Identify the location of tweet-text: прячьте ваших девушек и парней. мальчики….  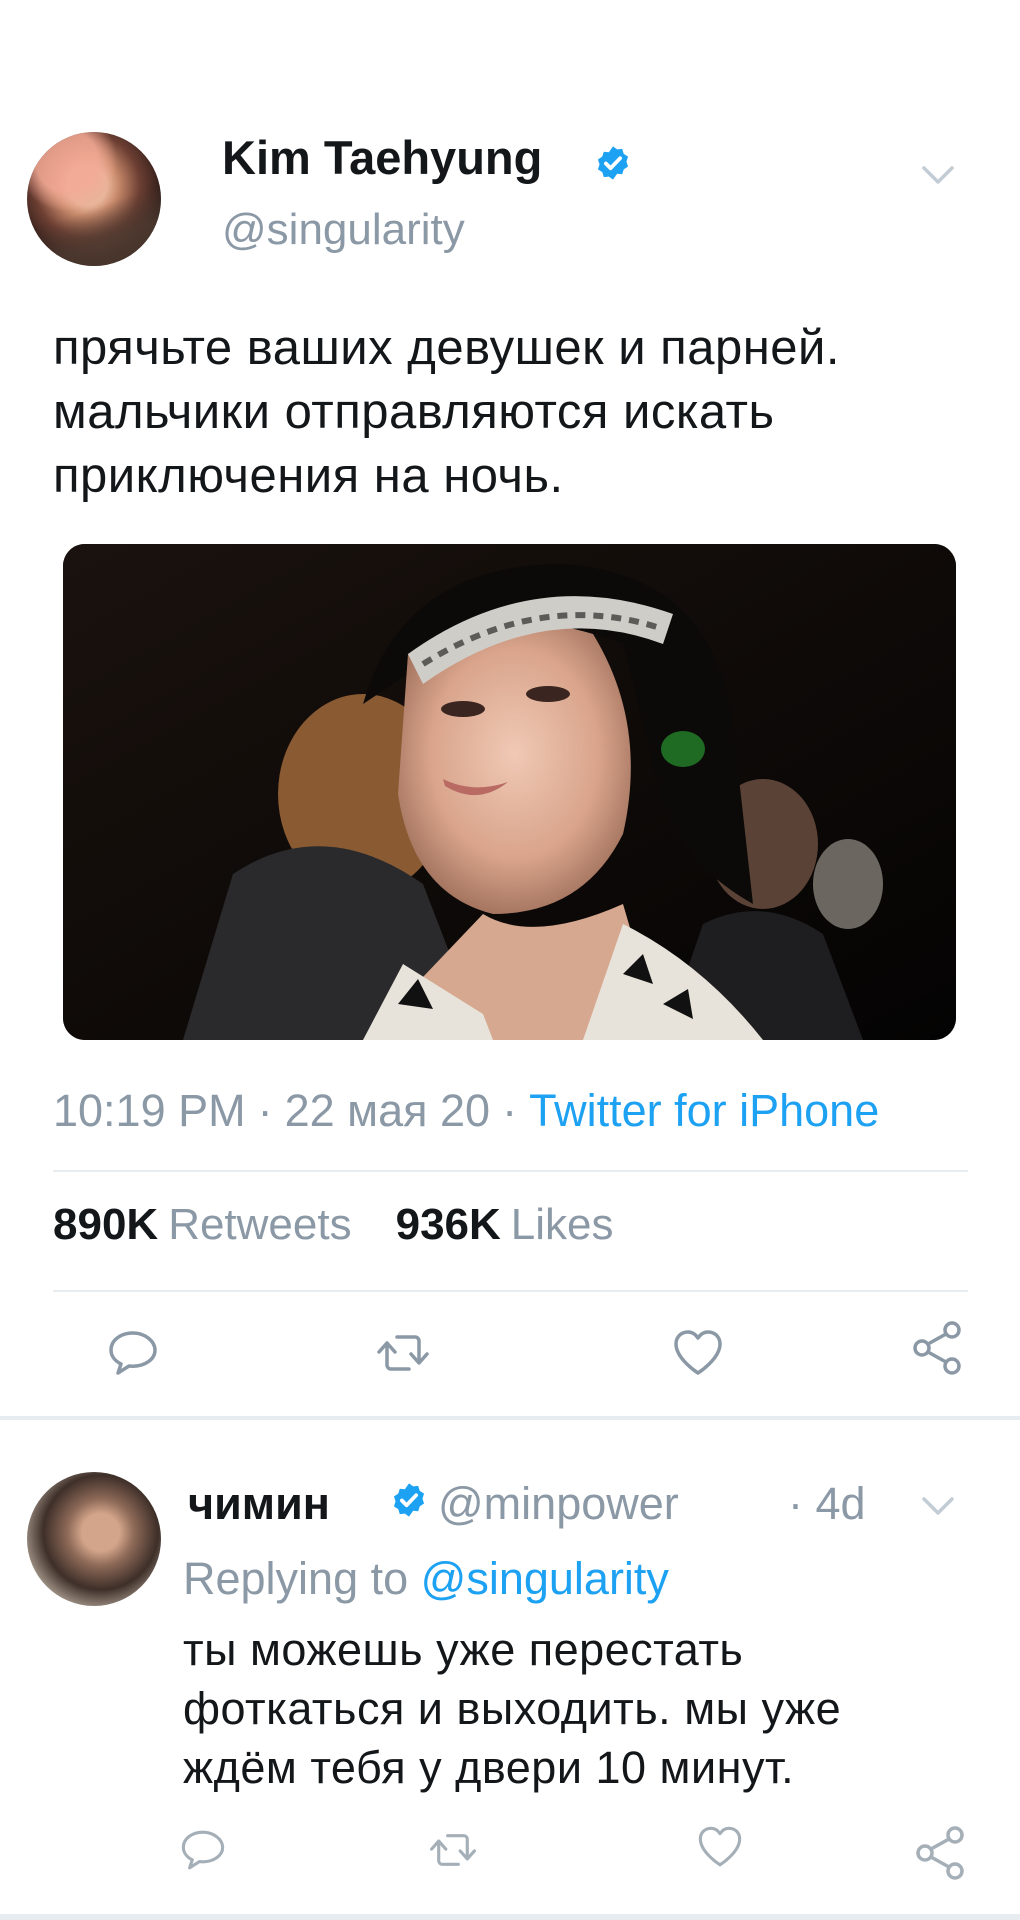
(523, 412).